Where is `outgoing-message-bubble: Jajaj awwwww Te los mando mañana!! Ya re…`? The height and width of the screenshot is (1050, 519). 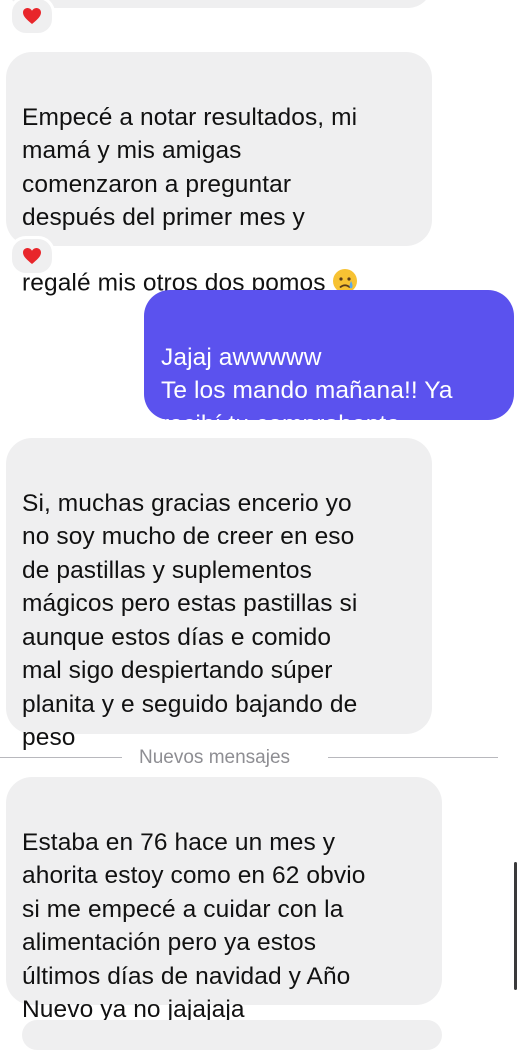 outgoing-message-bubble: Jajaj awwwww Te los mando mañana!! Ya re… is located at coordinates (329, 364).